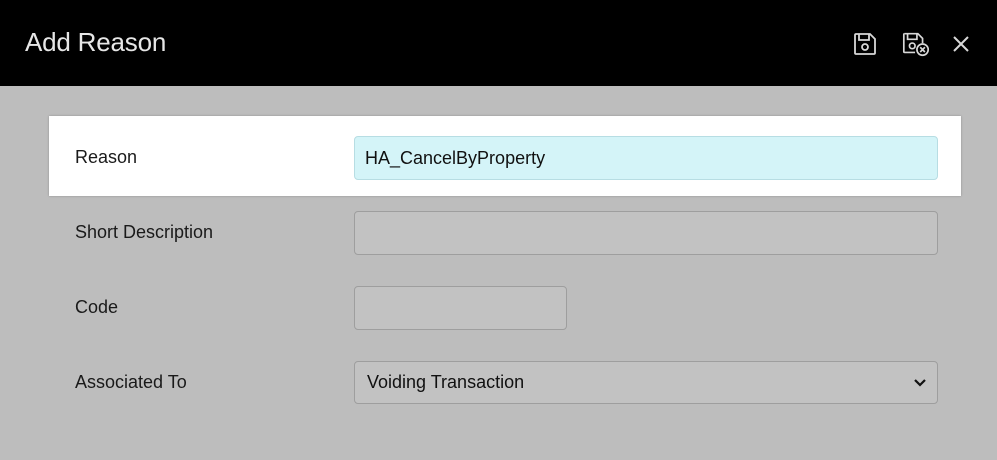 The image size is (997, 460). Describe the element at coordinates (460, 308) in the screenshot. I see `code-input` at that location.